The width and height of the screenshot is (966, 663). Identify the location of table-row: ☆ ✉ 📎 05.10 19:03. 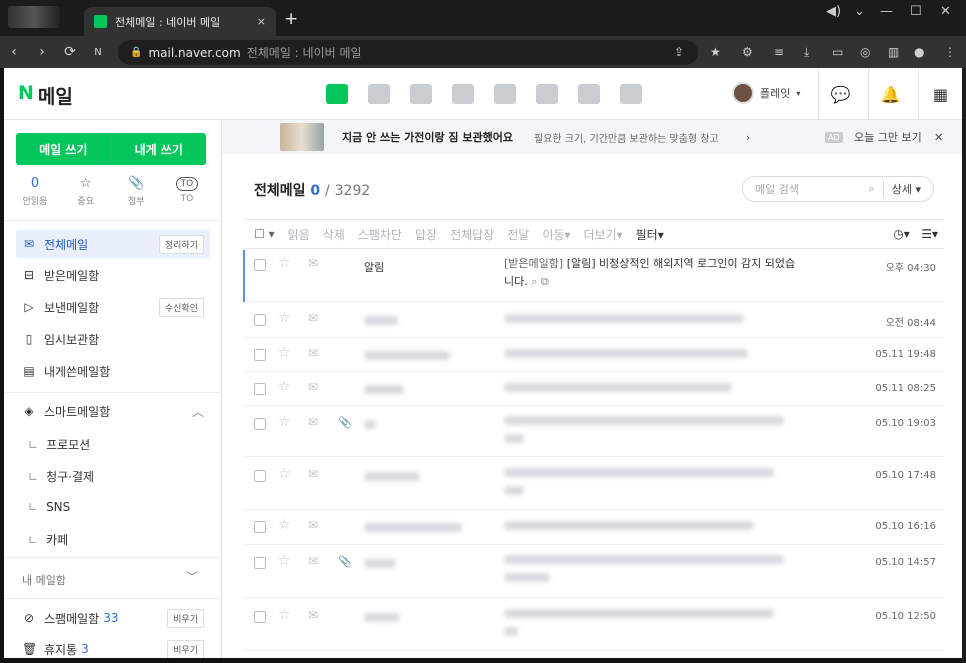
(594, 431).